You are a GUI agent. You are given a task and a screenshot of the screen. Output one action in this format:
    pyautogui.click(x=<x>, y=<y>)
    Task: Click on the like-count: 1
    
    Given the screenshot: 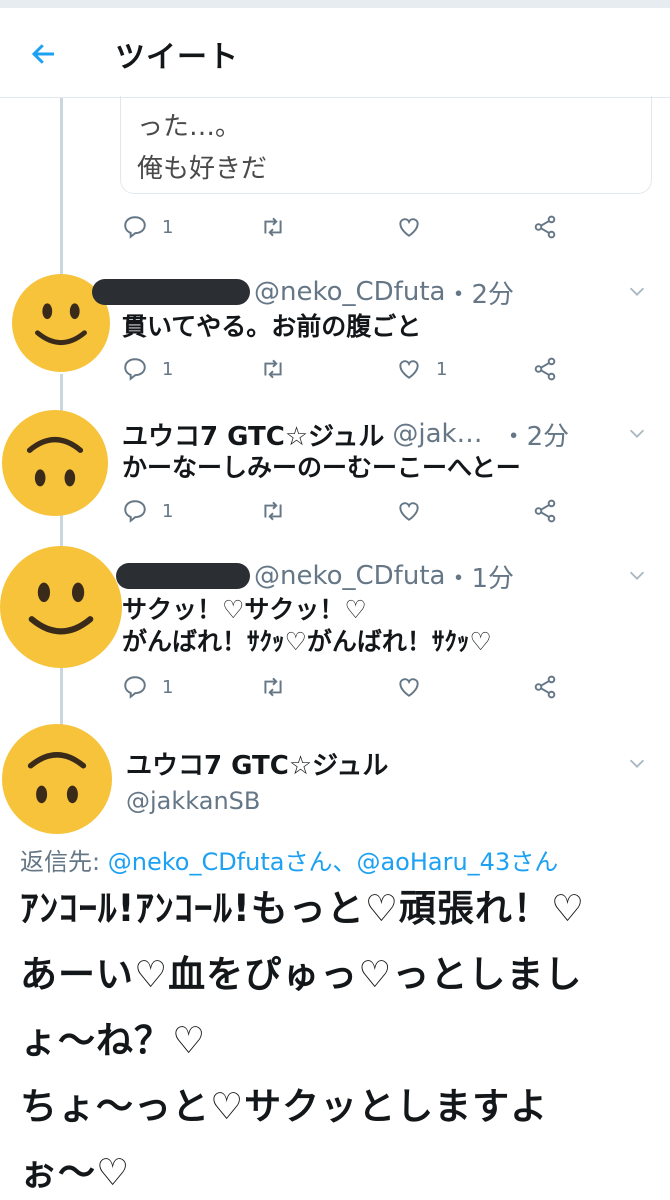 What is the action you would take?
    pyautogui.click(x=442, y=369)
    